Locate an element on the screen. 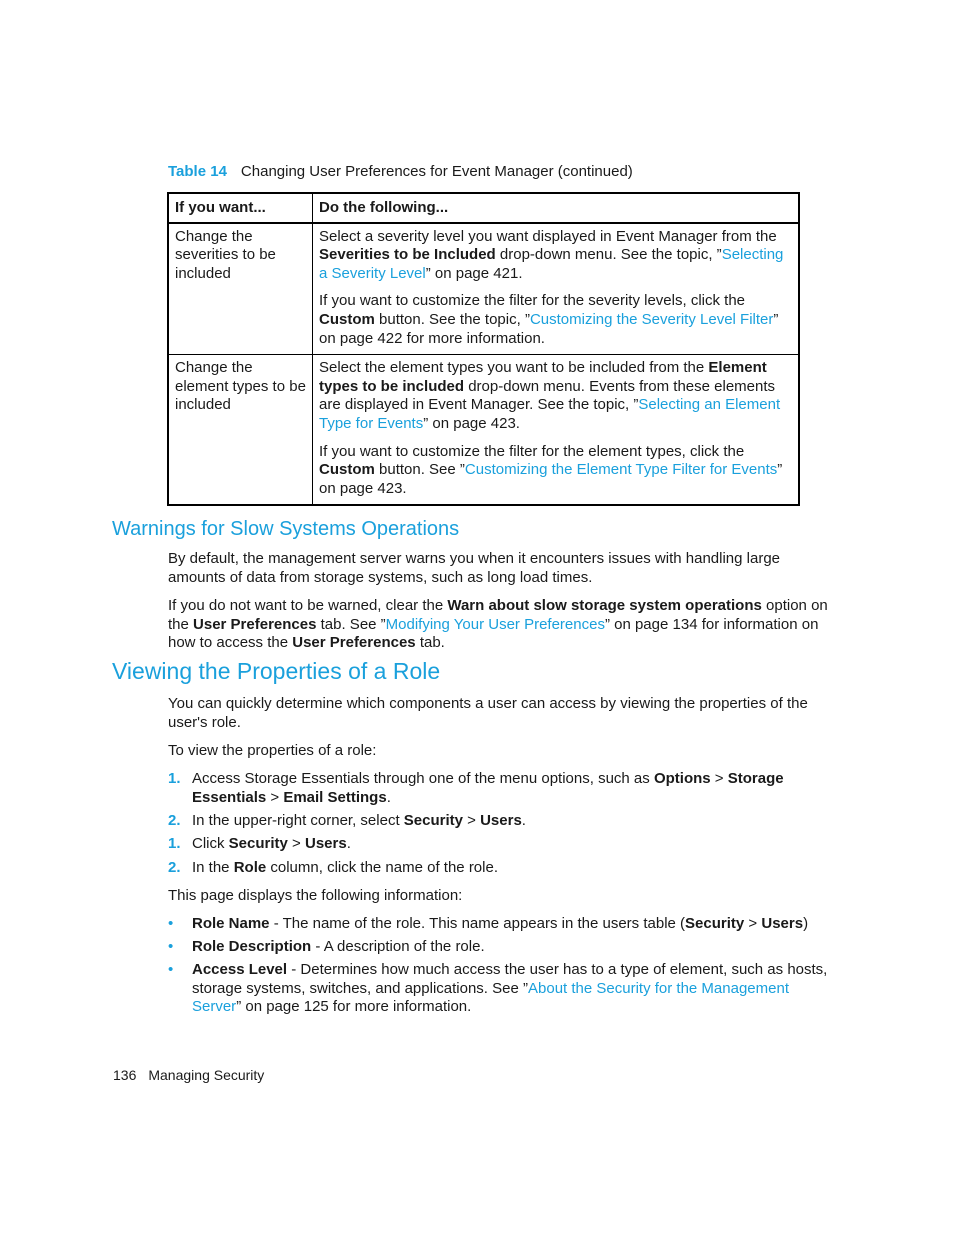  text: ” on page 423. is located at coordinates (471, 423).